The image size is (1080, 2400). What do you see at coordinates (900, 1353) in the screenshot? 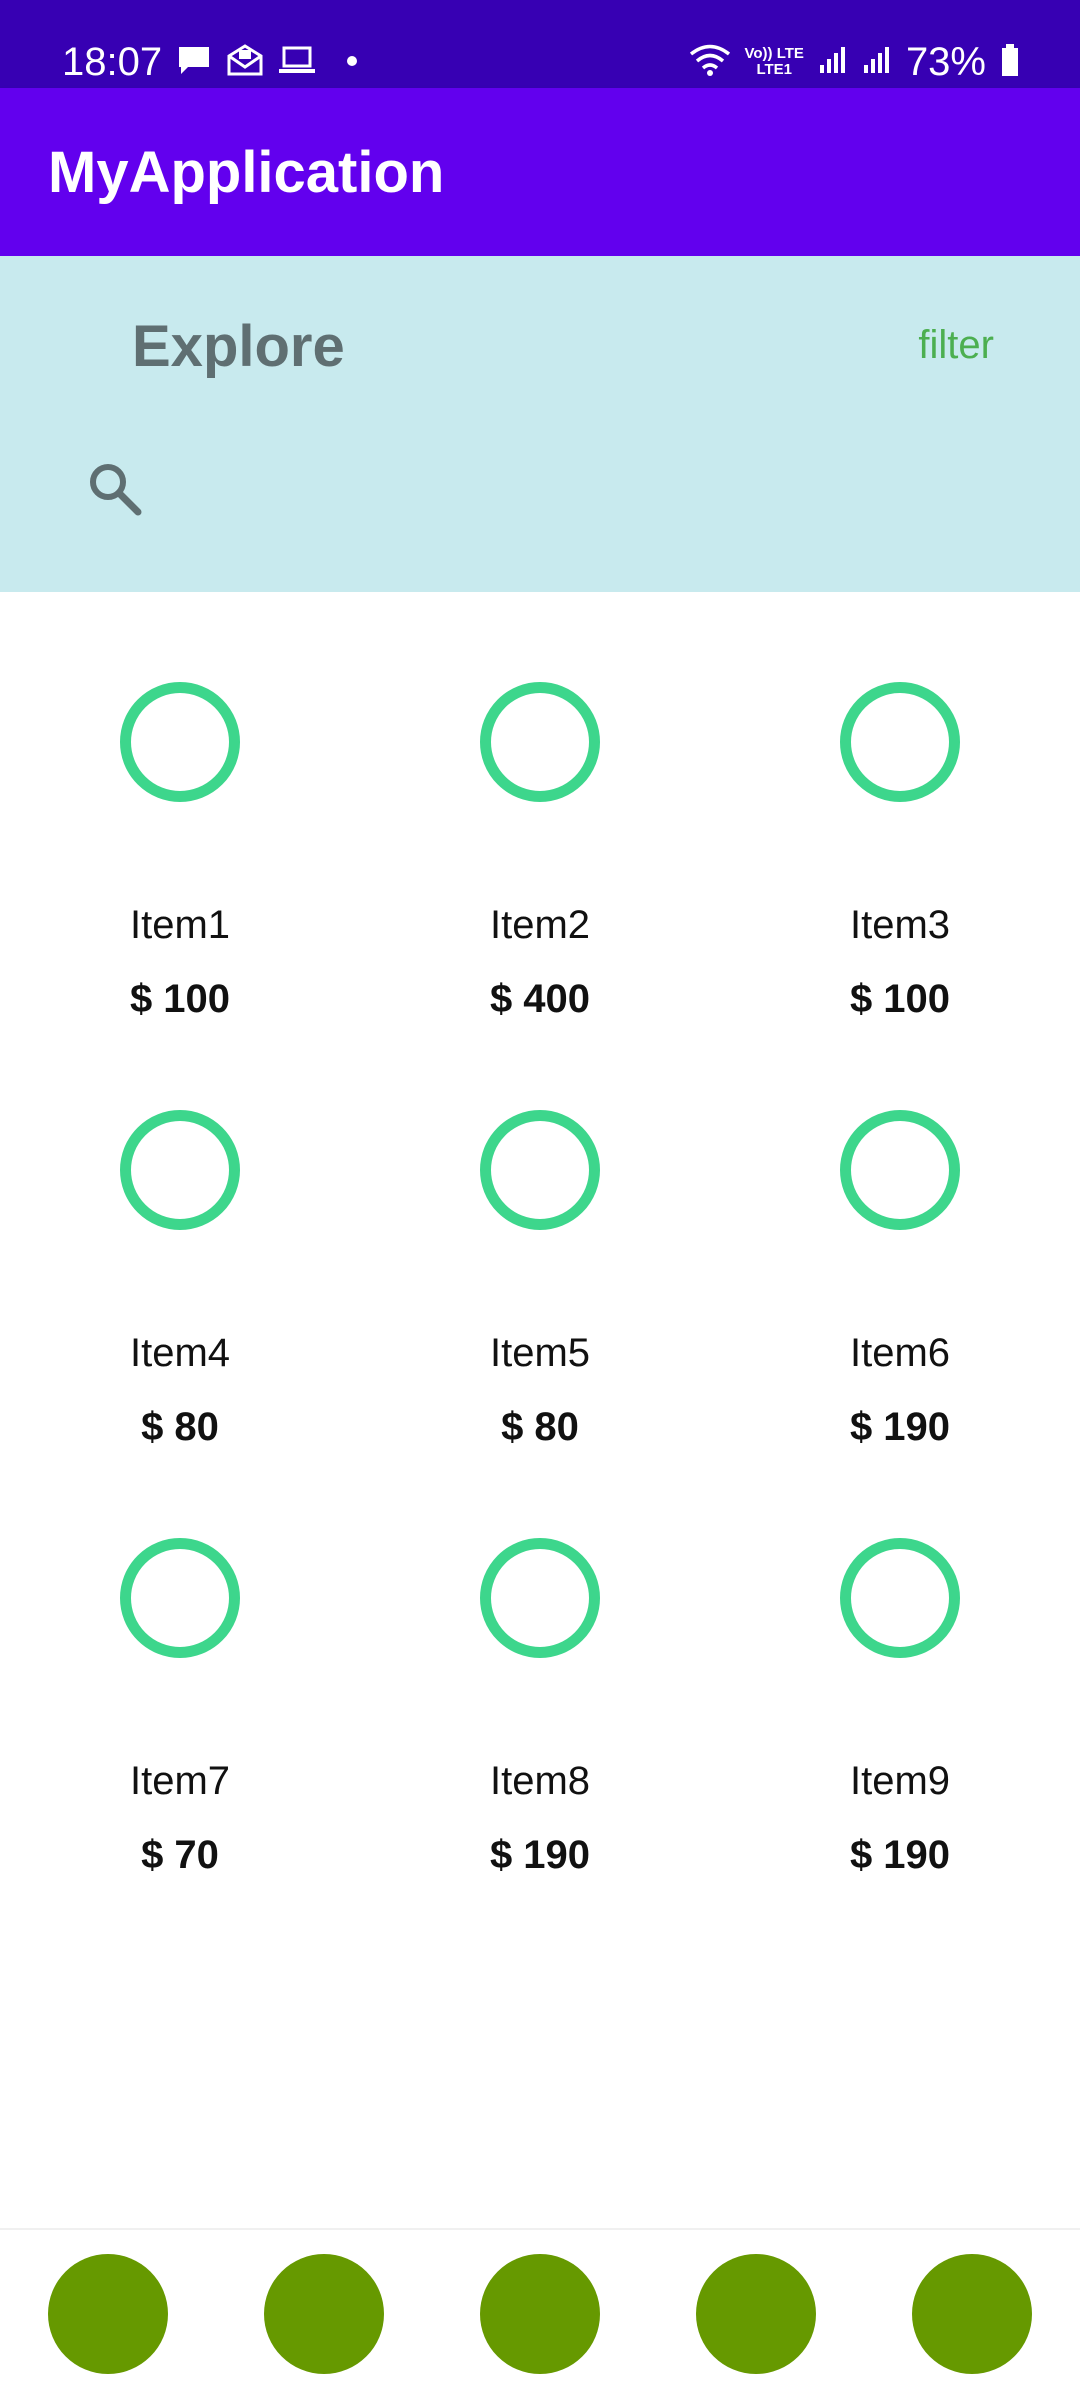
I see `item-name: Item6` at bounding box center [900, 1353].